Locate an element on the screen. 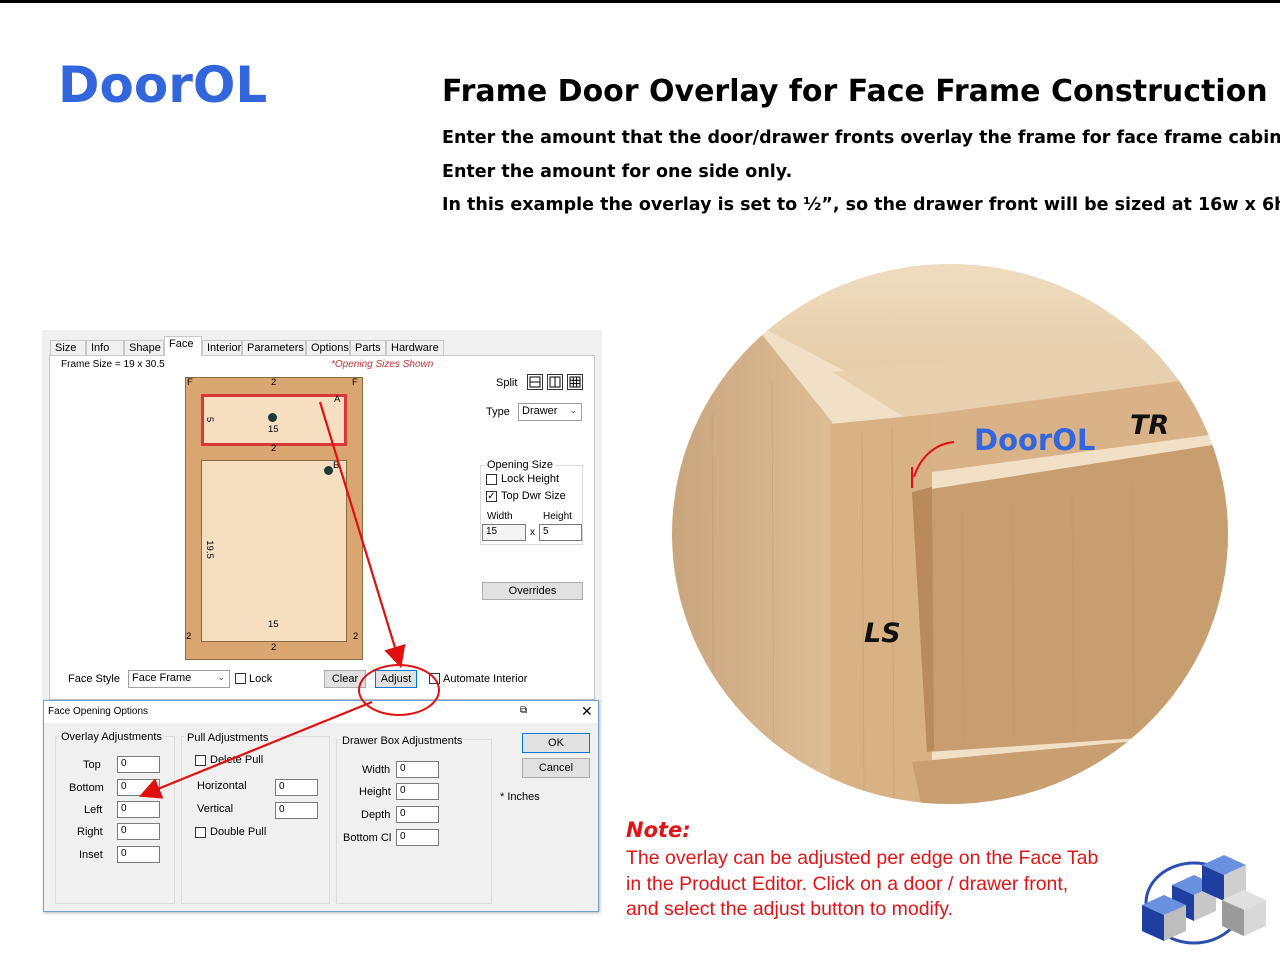 Image resolution: width=1280 pixels, height=960 pixels. cube-logo-icon is located at coordinates (1204, 900).